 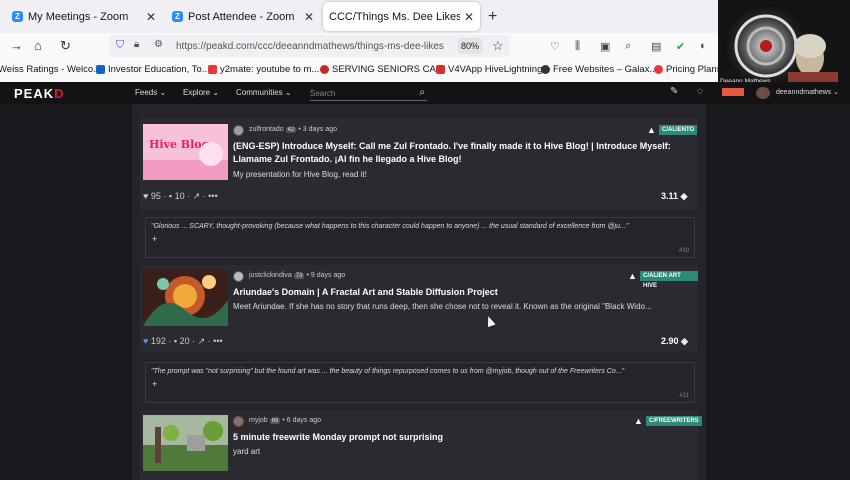 I want to click on zoom-search-icon: ⌕, so click(x=628, y=46).